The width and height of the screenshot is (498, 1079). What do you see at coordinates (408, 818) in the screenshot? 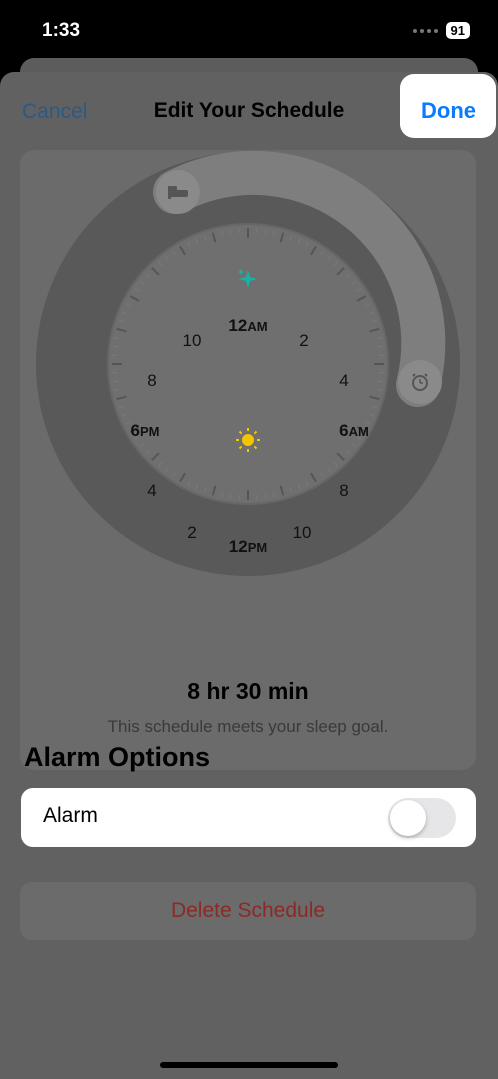
I see `alarm-toggle-knob` at bounding box center [408, 818].